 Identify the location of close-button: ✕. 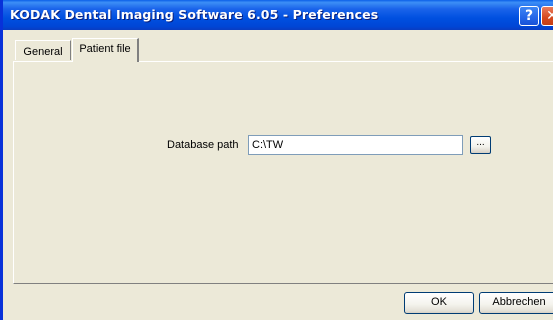
(547, 16).